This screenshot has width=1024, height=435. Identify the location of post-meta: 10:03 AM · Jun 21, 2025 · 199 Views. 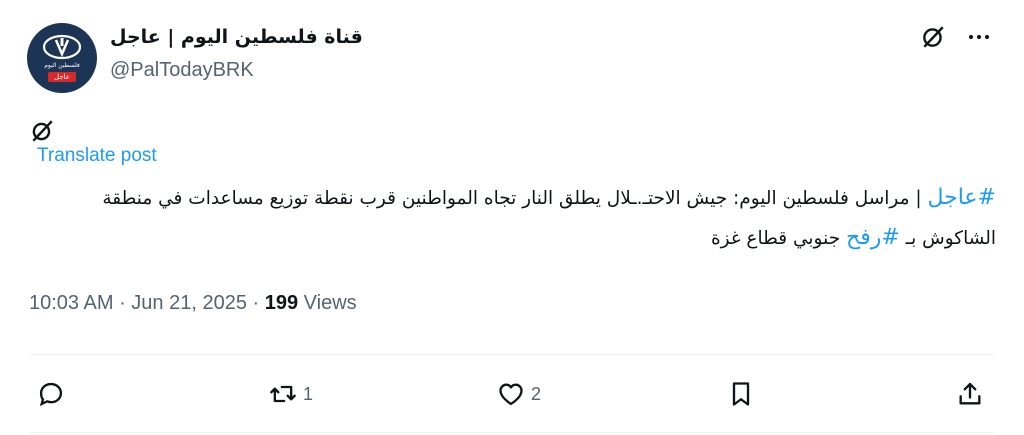
(193, 303).